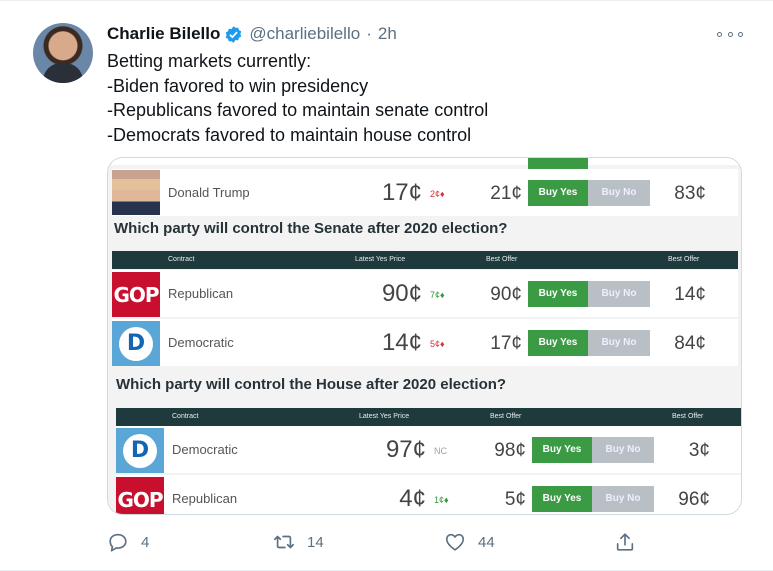 The image size is (773, 571). Describe the element at coordinates (455, 542) in the screenshot. I see `like-icon` at that location.